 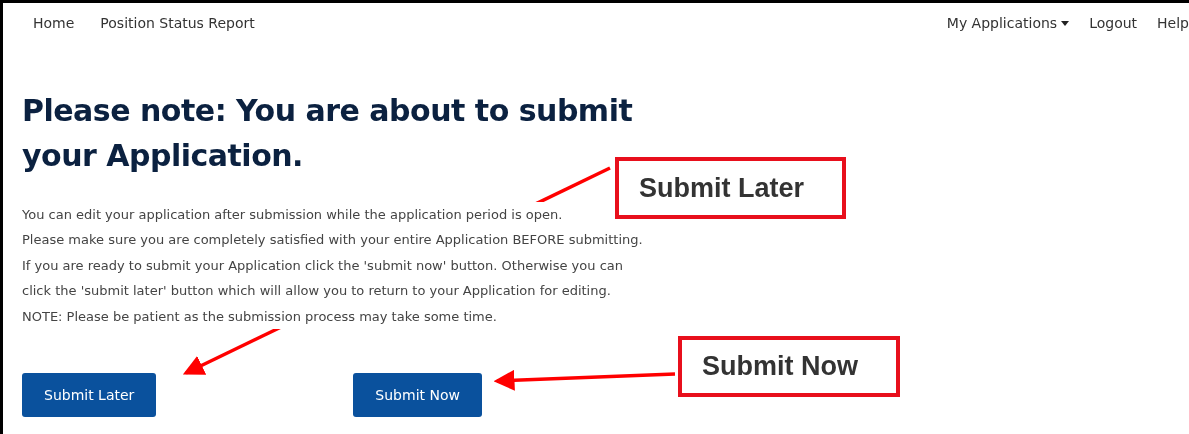 What do you see at coordinates (316, 291) in the screenshot?
I see `notice-text: click the 'submit later' button which will allow you to return to your Application for editing.` at bounding box center [316, 291].